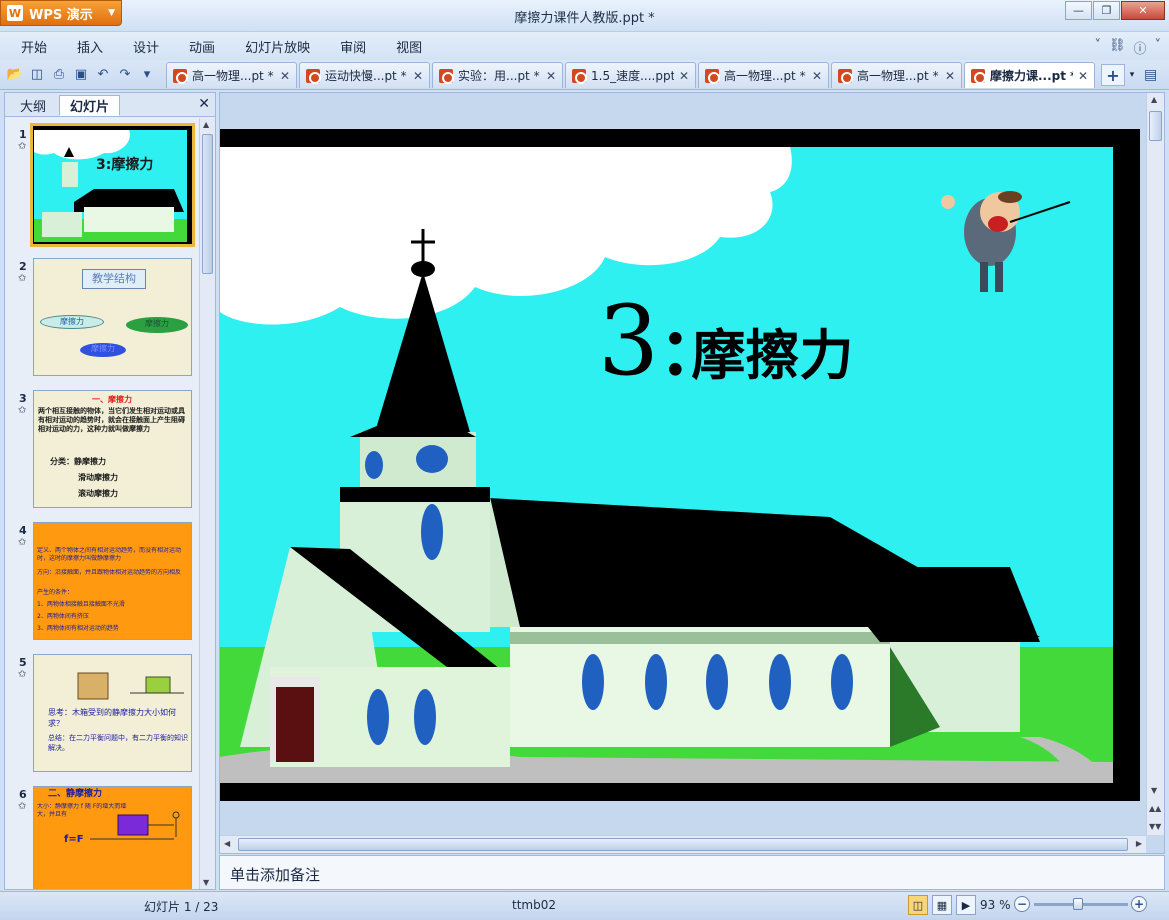 This screenshot has height=920, width=1169. Describe the element at coordinates (918, 905) in the screenshot. I see `normal-view-icon: ◫` at that location.